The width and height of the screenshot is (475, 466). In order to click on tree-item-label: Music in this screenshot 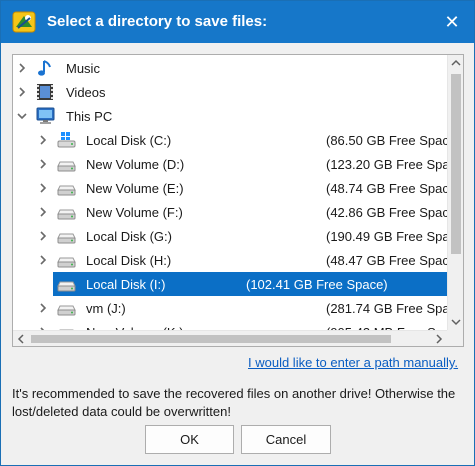, I will do `click(83, 68)`.